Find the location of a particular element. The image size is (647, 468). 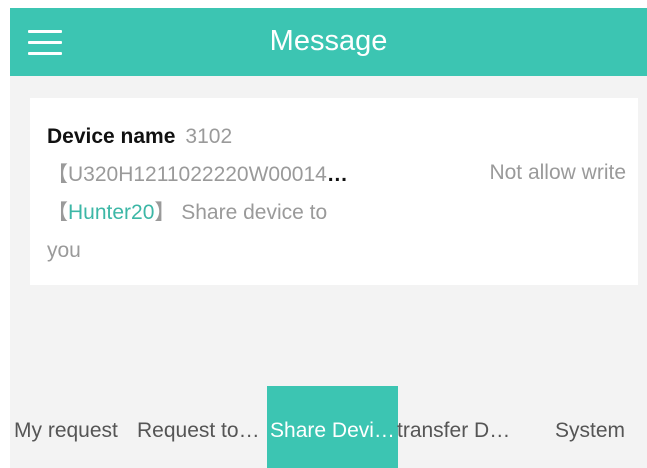

page-title: Message is located at coordinates (328, 41).